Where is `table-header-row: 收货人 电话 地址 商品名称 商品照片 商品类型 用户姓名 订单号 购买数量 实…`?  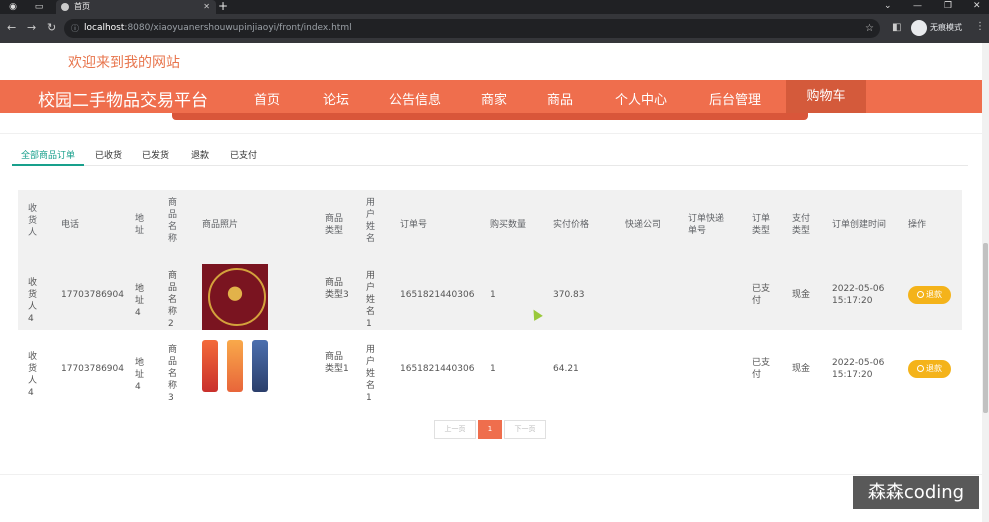 table-header-row: 收货人 电话 地址 商品名称 商品照片 商品类型 用户姓名 订单号 购买数量 实… is located at coordinates (490, 225).